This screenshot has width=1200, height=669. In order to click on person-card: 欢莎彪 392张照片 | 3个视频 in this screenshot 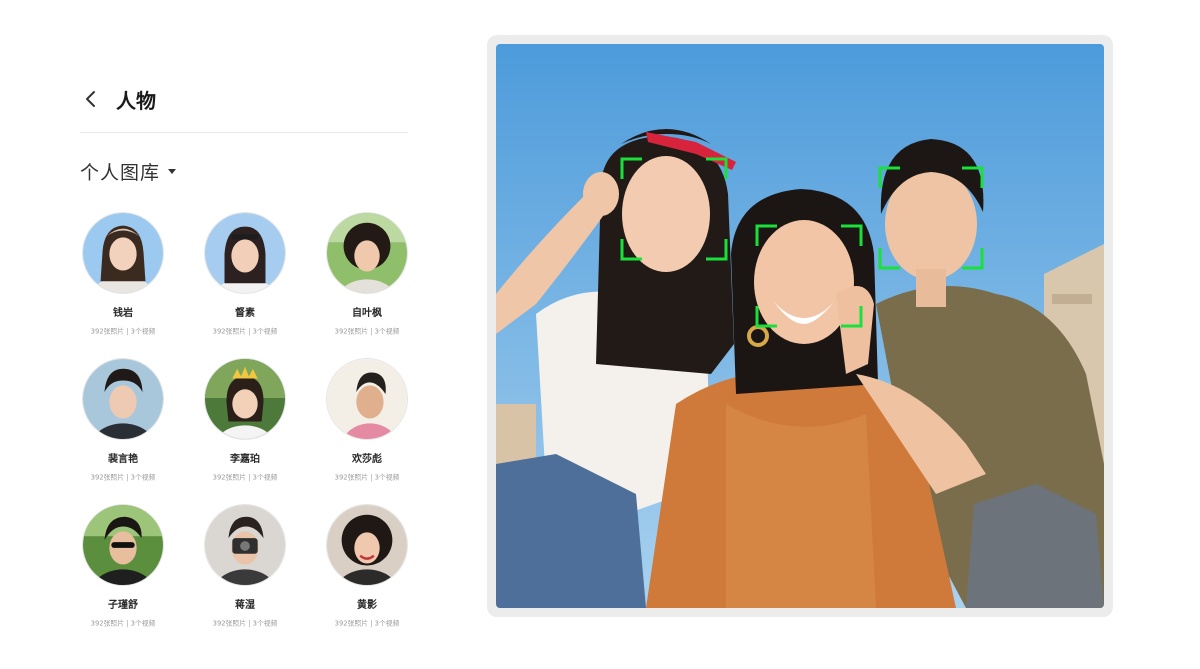, I will do `click(367, 420)`.